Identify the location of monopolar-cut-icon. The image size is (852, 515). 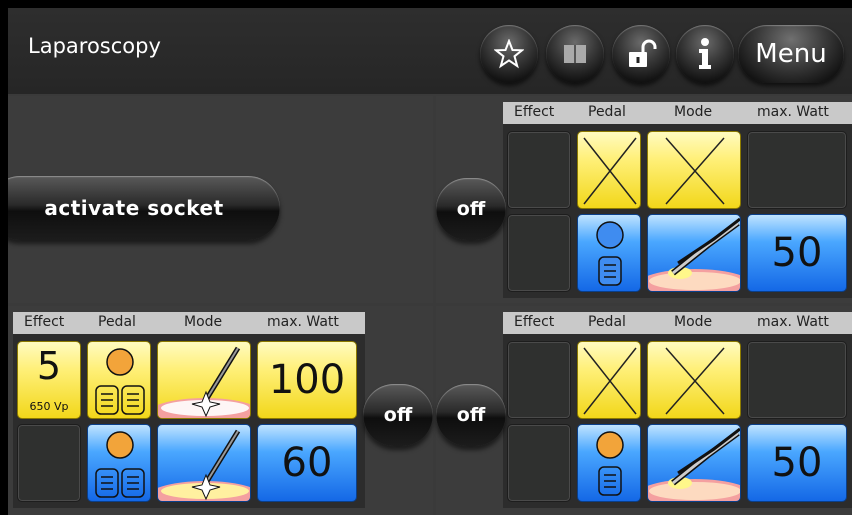
(204, 382).